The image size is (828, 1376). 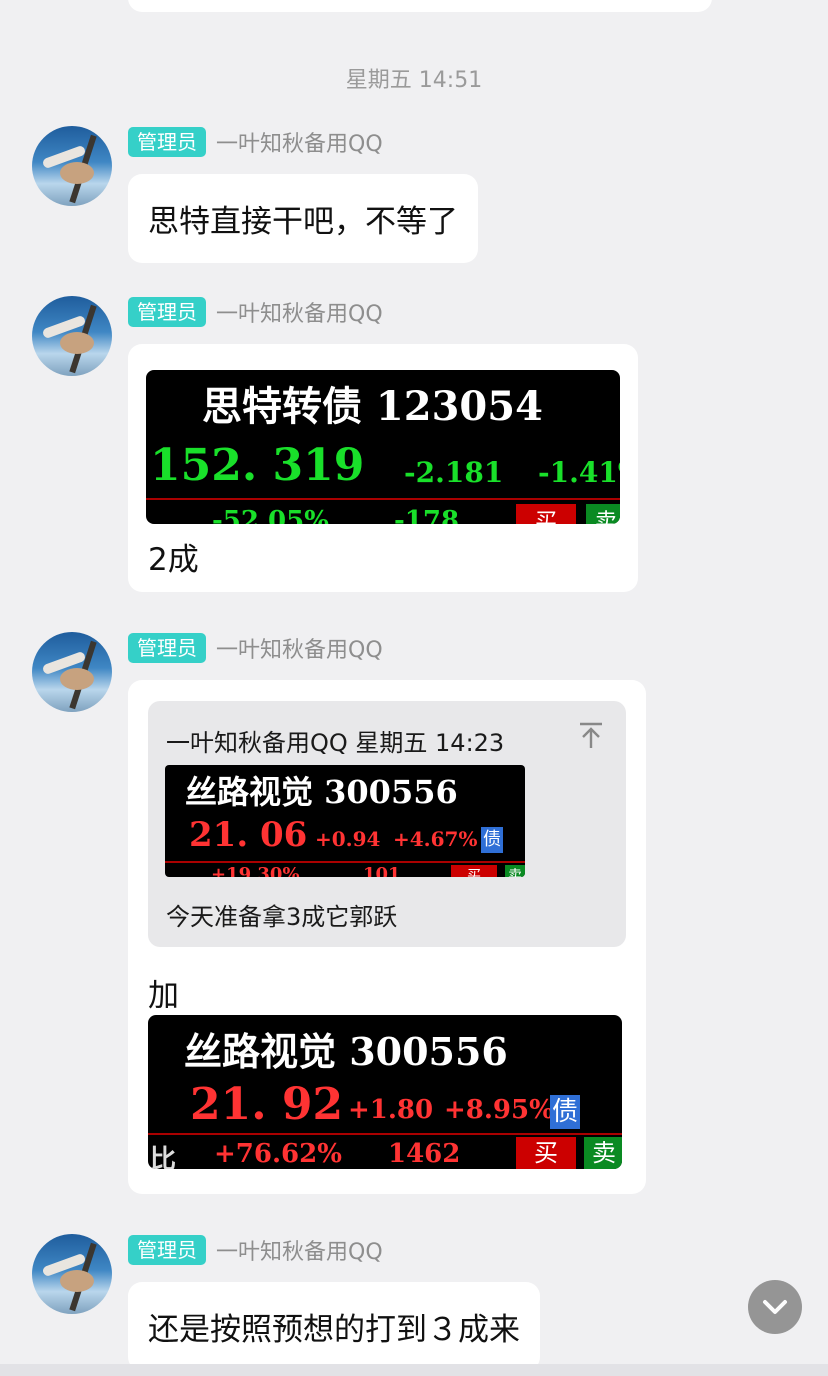 What do you see at coordinates (499, 1110) in the screenshot?
I see `stock-percent: +8.95%` at bounding box center [499, 1110].